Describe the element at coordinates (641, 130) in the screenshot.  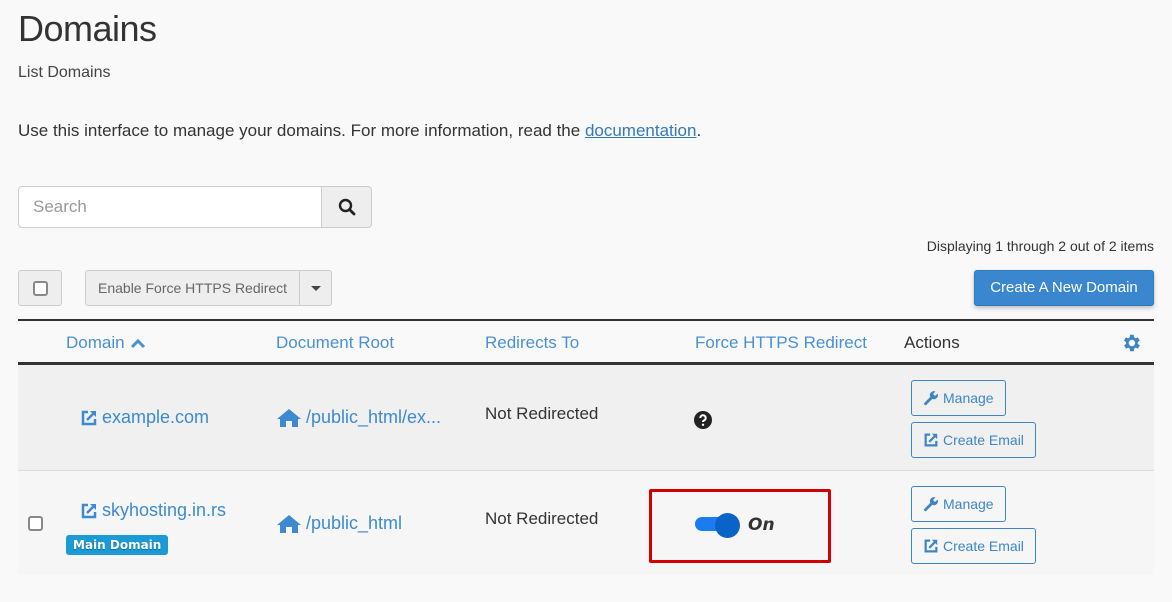
I see `documentation-link: documentation` at that location.